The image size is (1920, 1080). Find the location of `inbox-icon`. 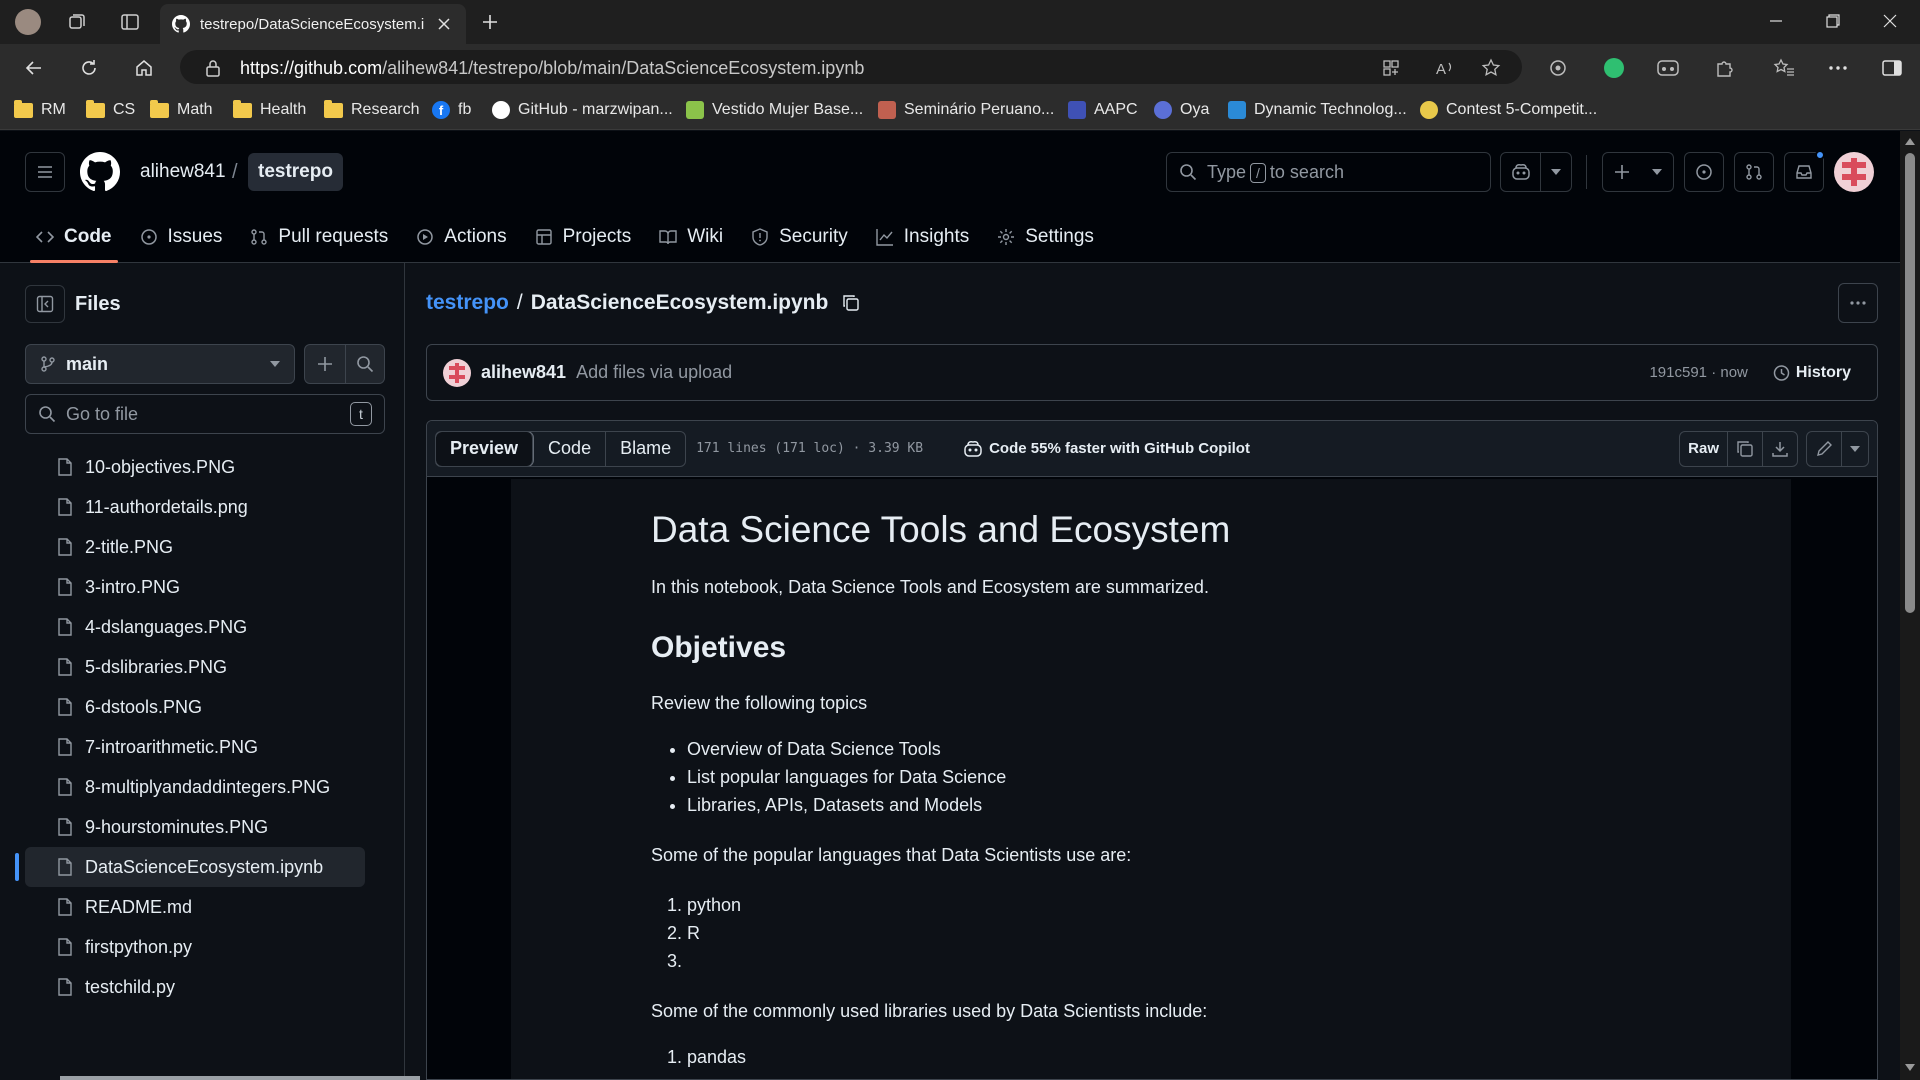

inbox-icon is located at coordinates (1804, 171).